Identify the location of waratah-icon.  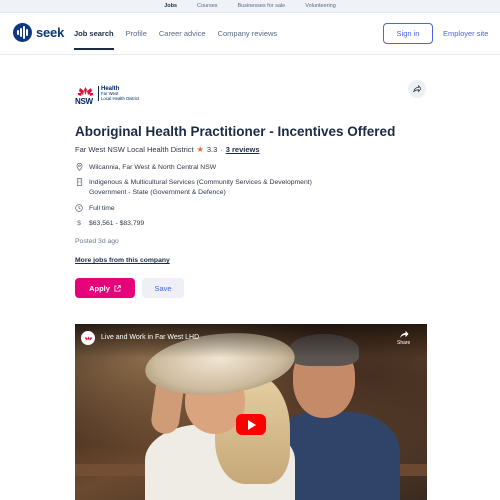
(85, 91).